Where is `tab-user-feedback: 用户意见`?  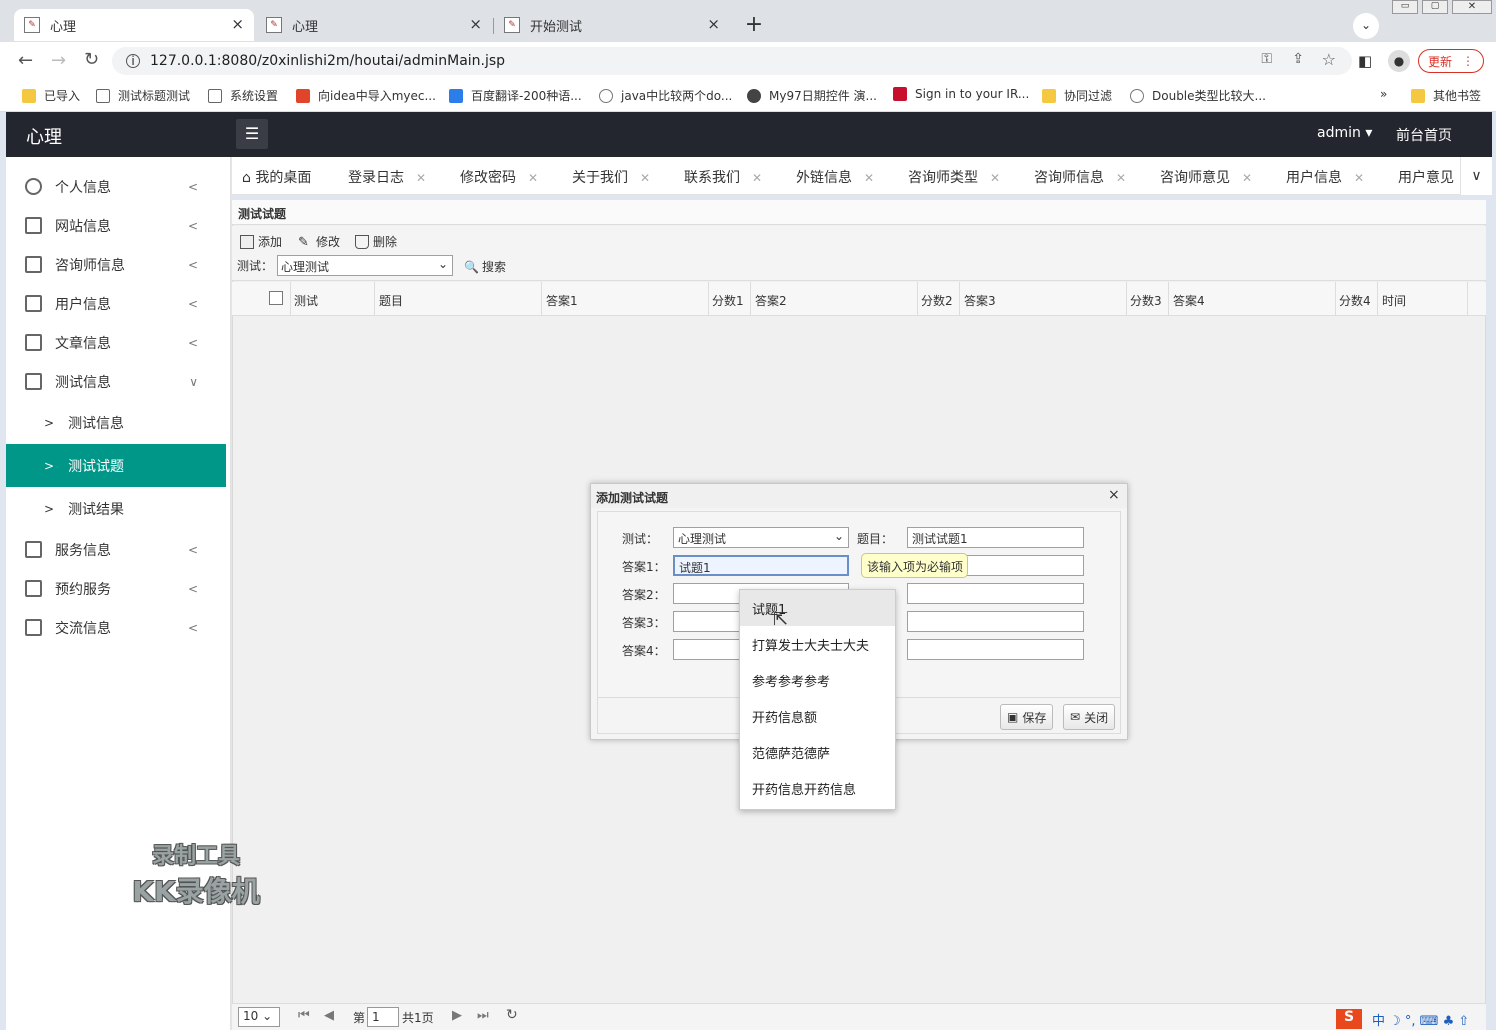 tab-user-feedback: 用户意见 is located at coordinates (1426, 177).